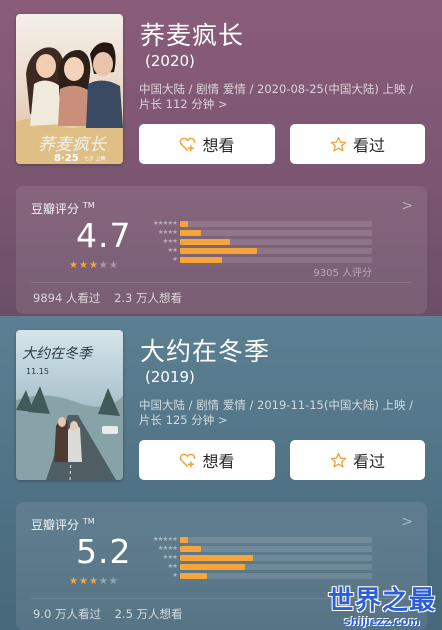 Image resolution: width=442 pixels, height=630 pixels. Describe the element at coordinates (170, 377) in the screenshot. I see `movie-year-2: (2019)` at that location.